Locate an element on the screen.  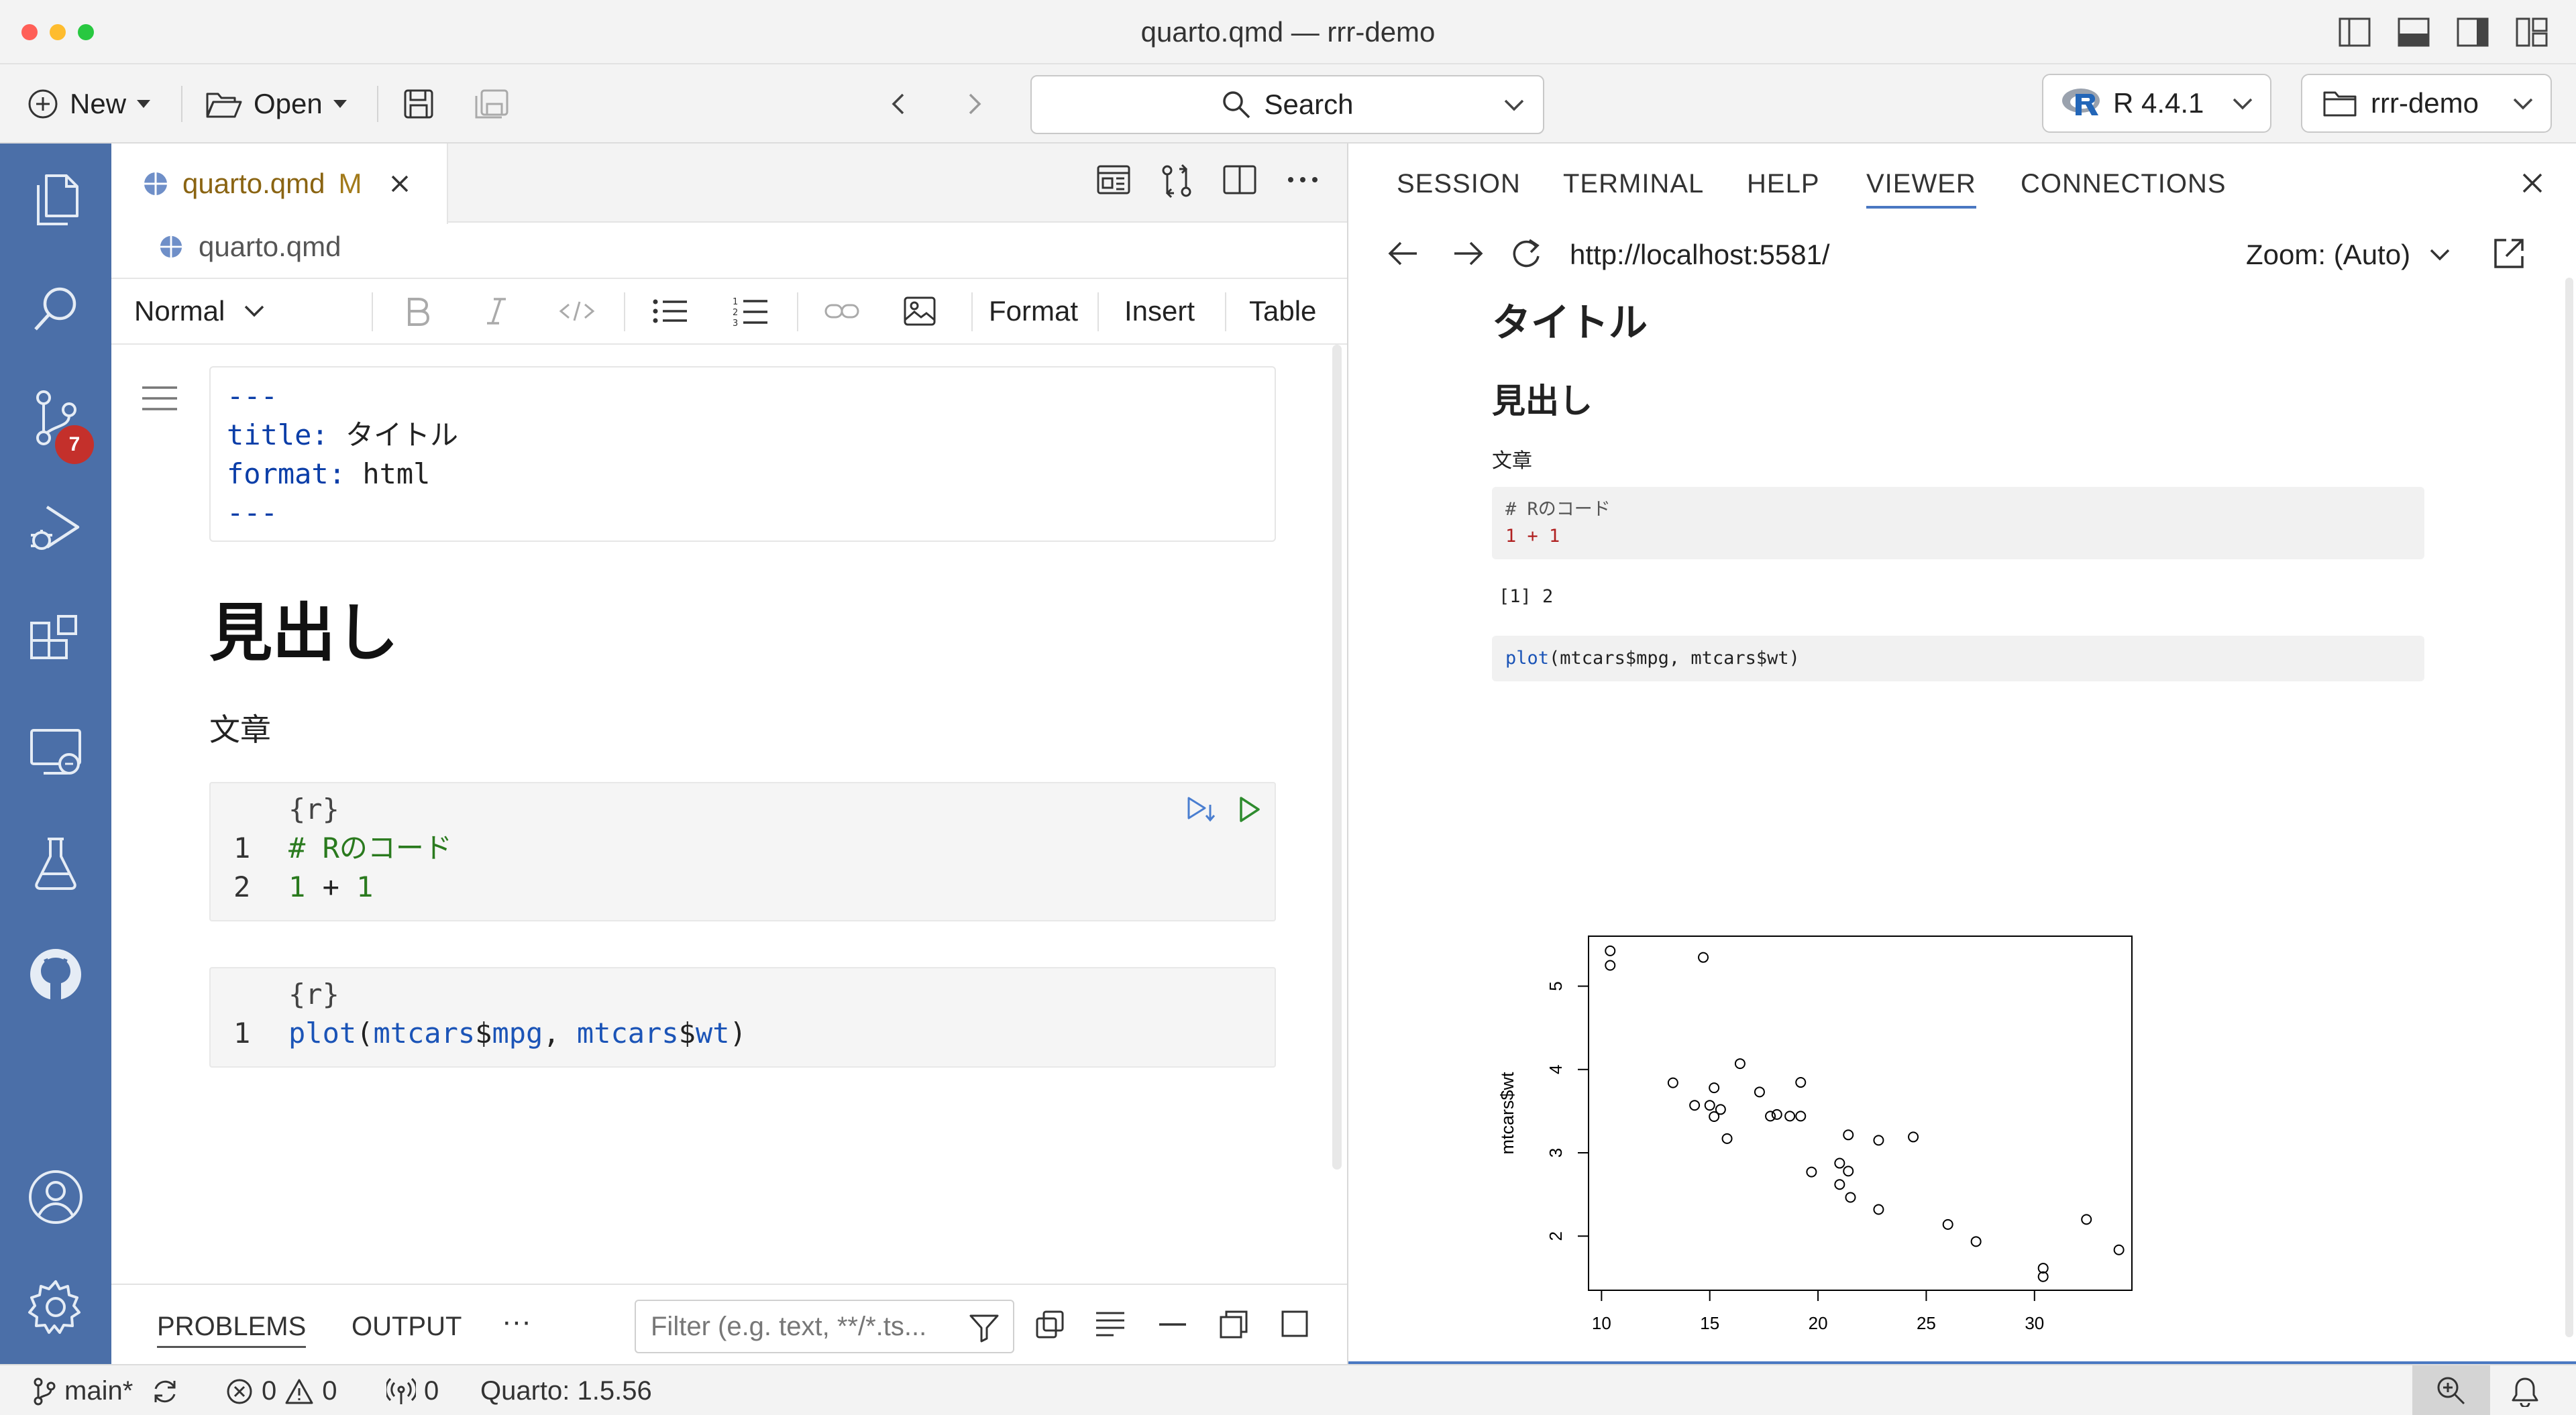
refresh-icon is located at coordinates (1526, 253).